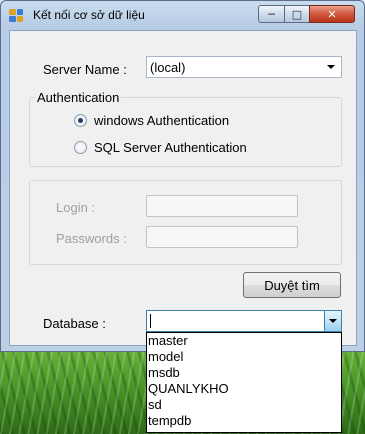 The height and width of the screenshot is (434, 365). Describe the element at coordinates (244, 421) in the screenshot. I see `dropdown-item-tempdb: tempdb` at that location.